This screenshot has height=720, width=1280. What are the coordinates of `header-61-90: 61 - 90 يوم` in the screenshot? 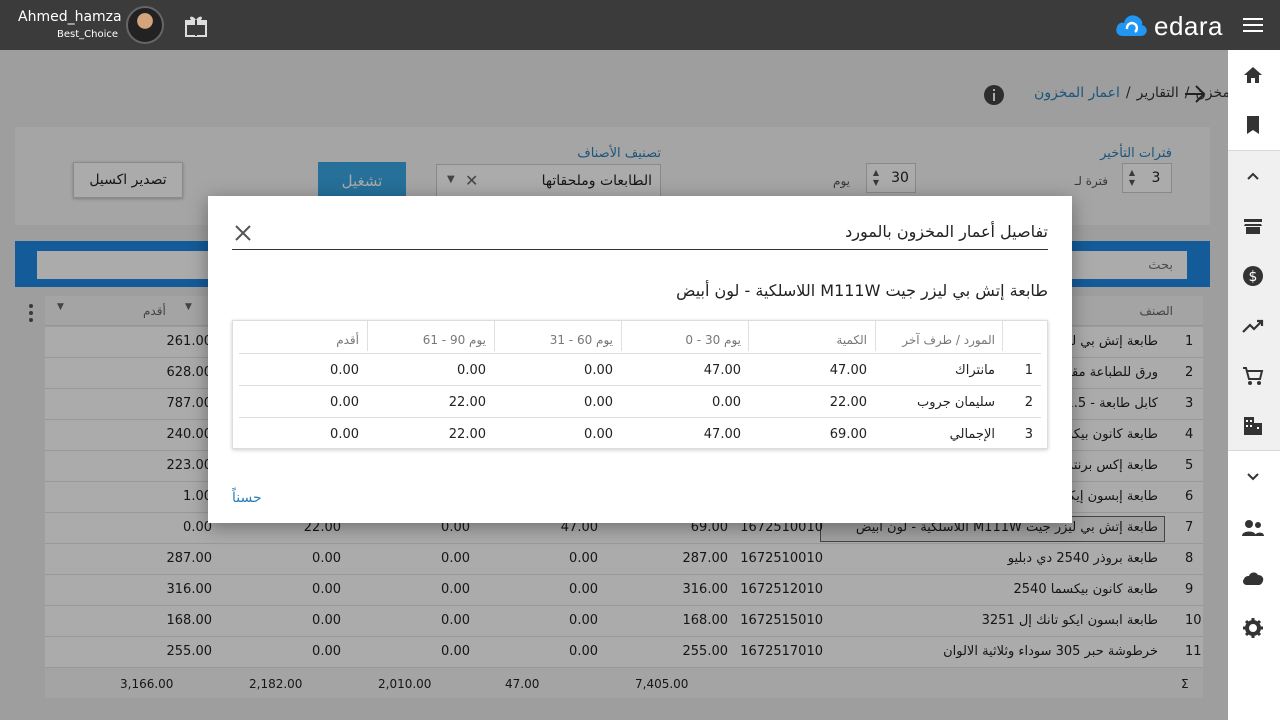 It's located at (454, 340).